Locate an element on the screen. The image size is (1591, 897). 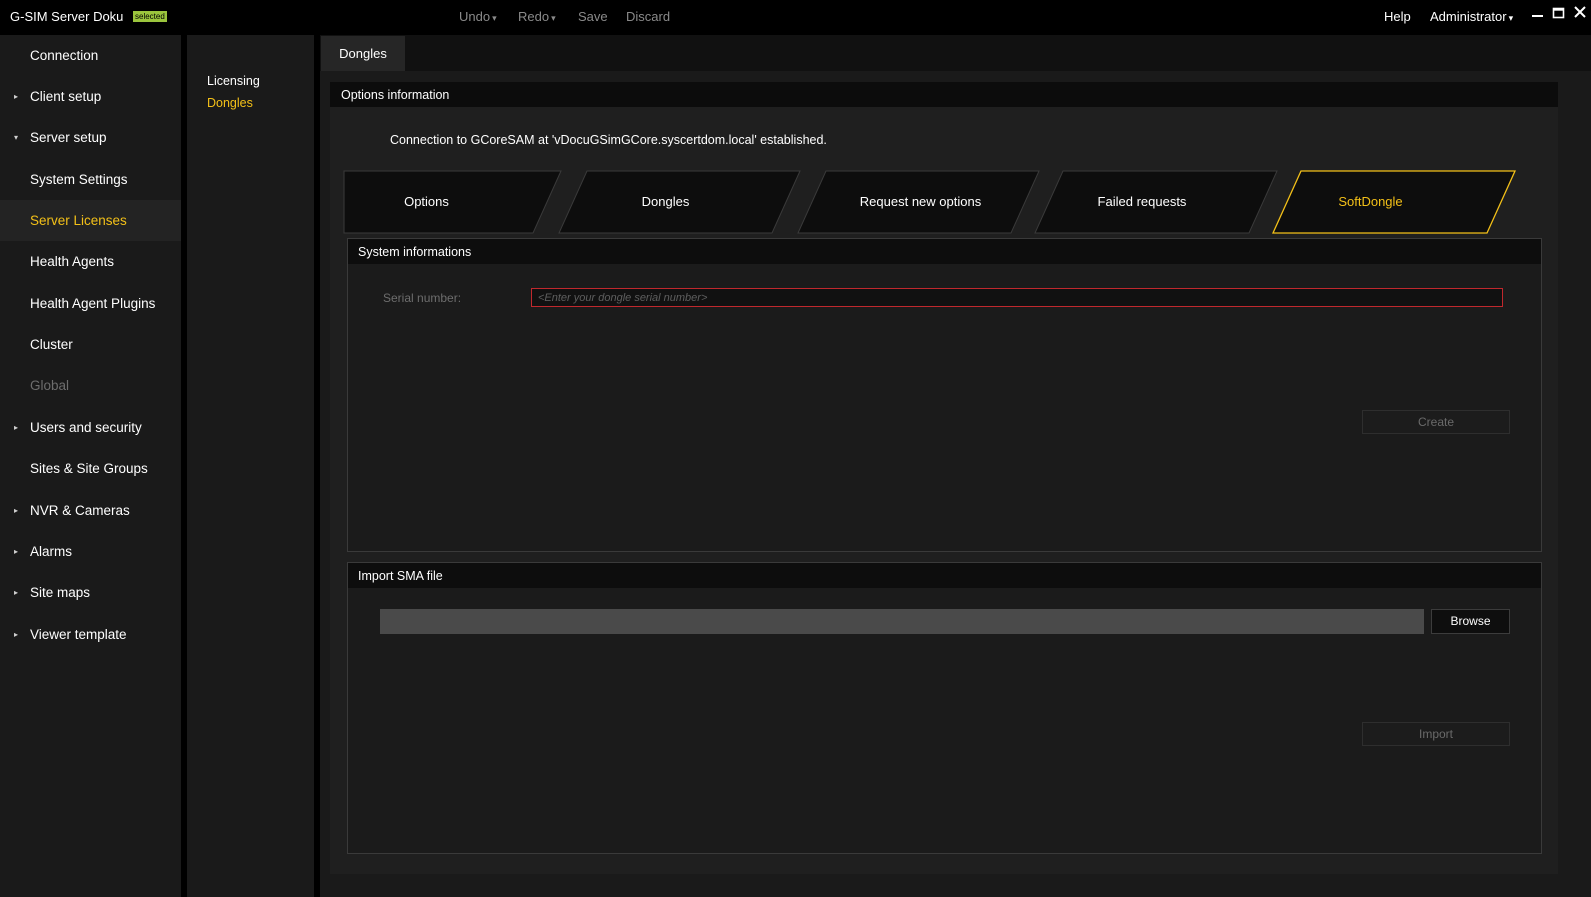
app-title: G-SIM Server Doku is located at coordinates (67, 16).